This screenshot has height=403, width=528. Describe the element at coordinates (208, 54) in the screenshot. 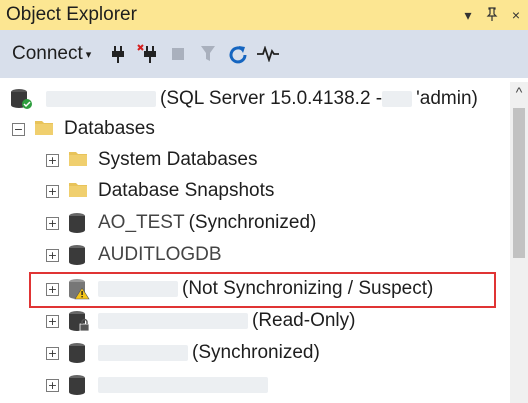

I see `filter-icon` at that location.